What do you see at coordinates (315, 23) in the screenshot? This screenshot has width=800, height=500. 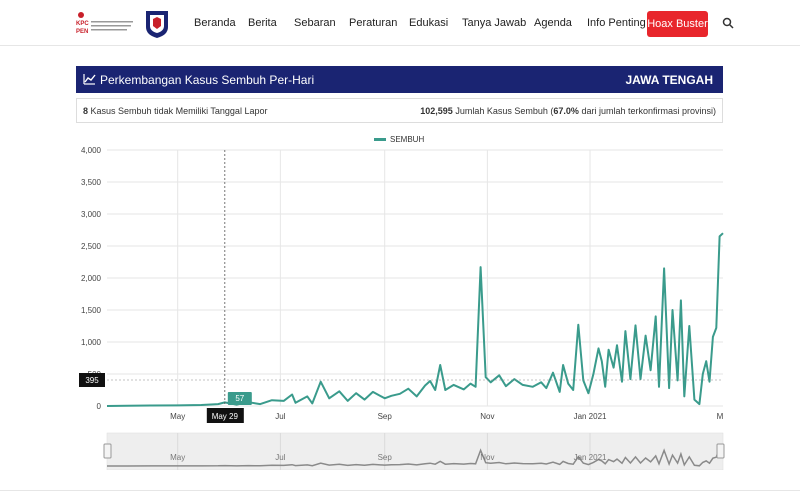 I see `nav-item-sebaran: Sebaran` at bounding box center [315, 23].